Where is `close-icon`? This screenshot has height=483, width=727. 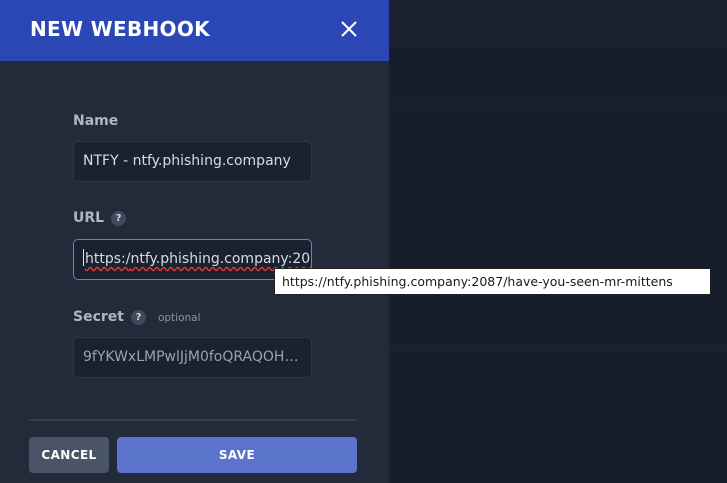 close-icon is located at coordinates (349, 29).